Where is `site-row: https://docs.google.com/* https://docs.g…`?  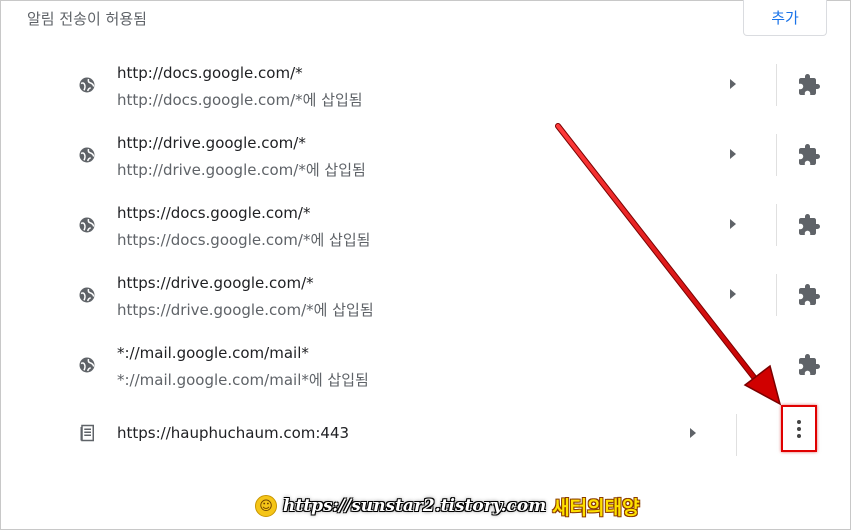
site-row: https://docs.google.com/* https://docs.g… is located at coordinates (426, 225).